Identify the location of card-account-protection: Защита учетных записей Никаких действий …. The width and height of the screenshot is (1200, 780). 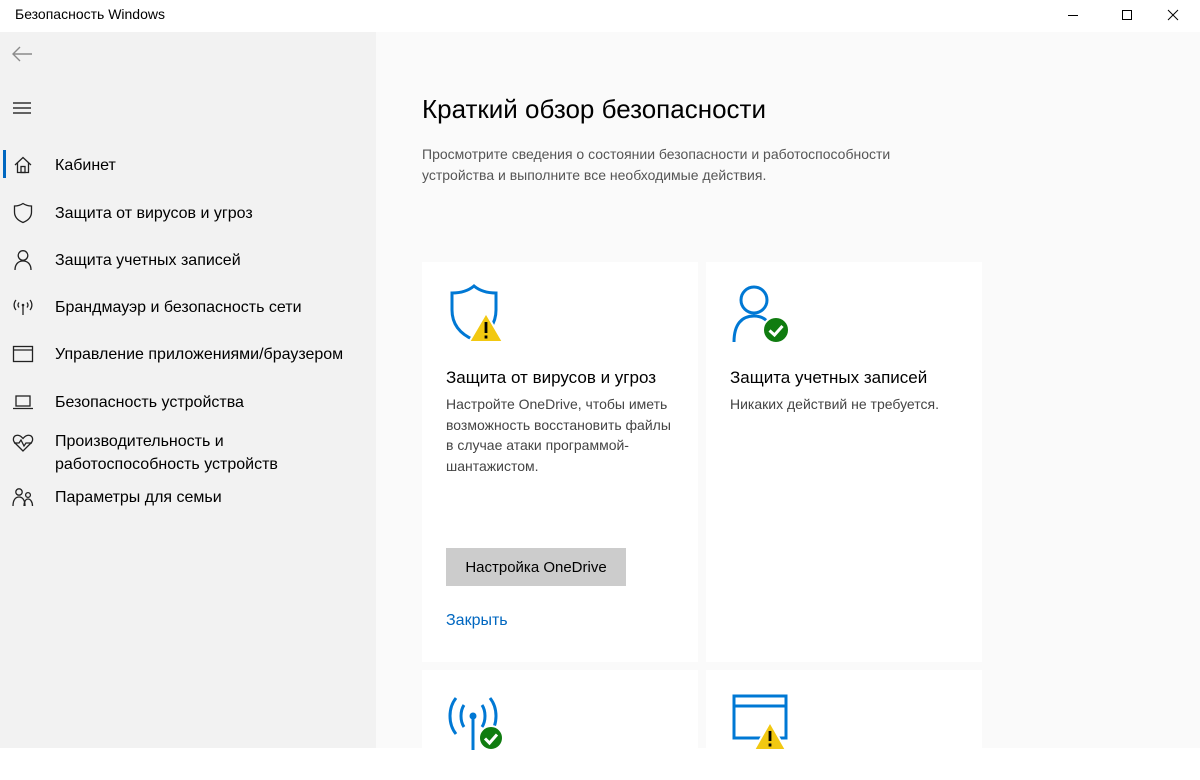
(844, 462).